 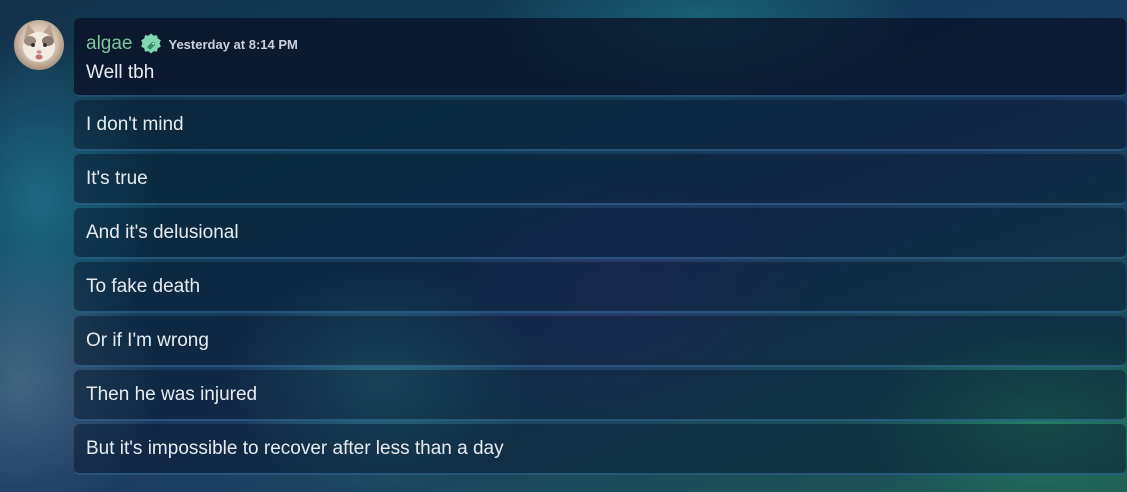 What do you see at coordinates (606, 44) in the screenshot?
I see `message-header: algae Yesterday at 8:14 PM` at bounding box center [606, 44].